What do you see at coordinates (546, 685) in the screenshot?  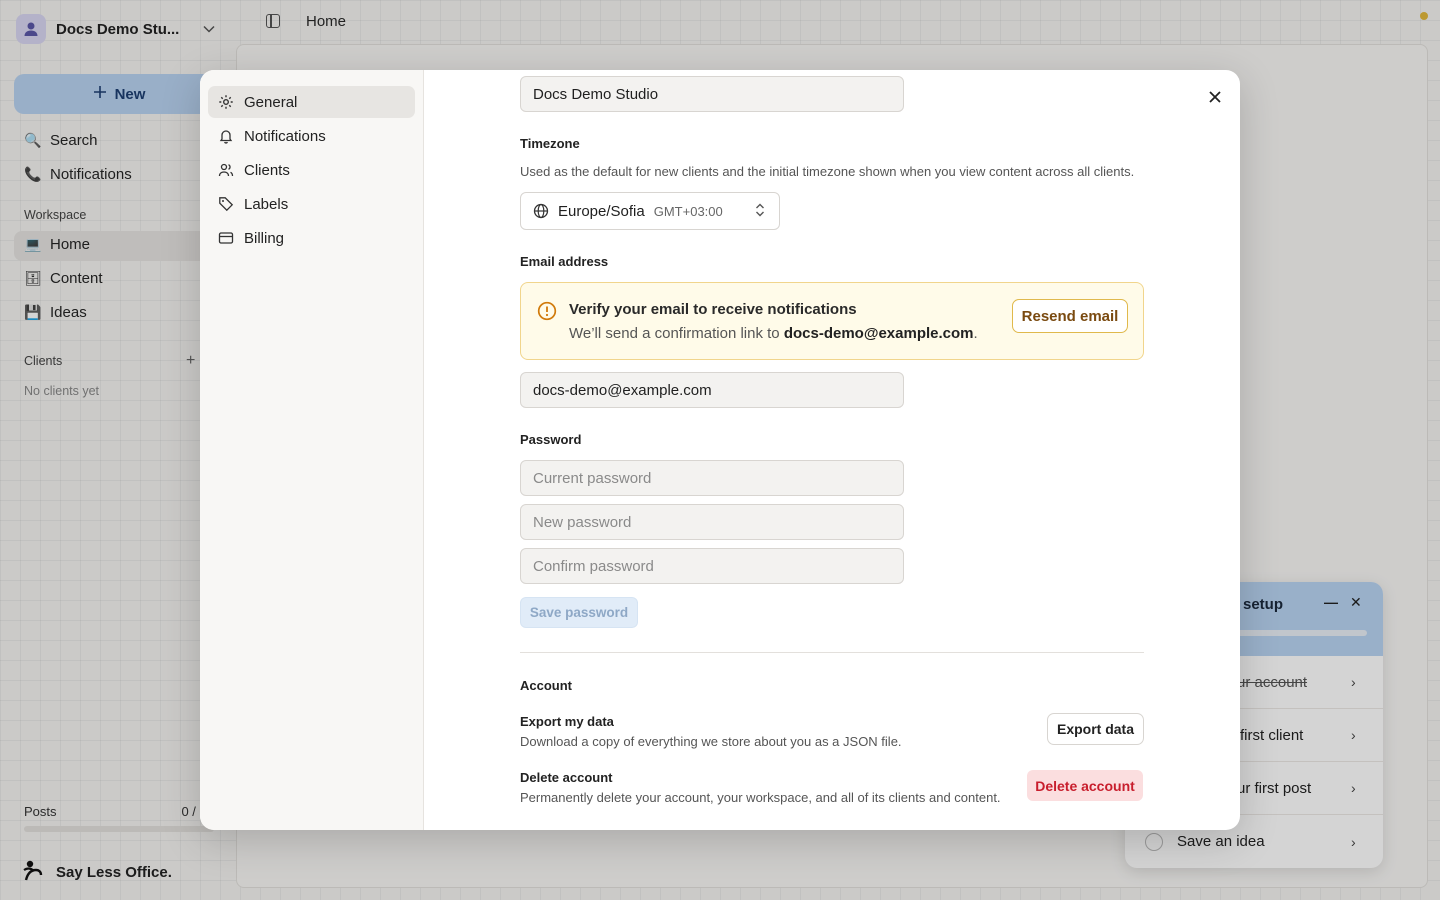 I see `account-heading: Account` at bounding box center [546, 685].